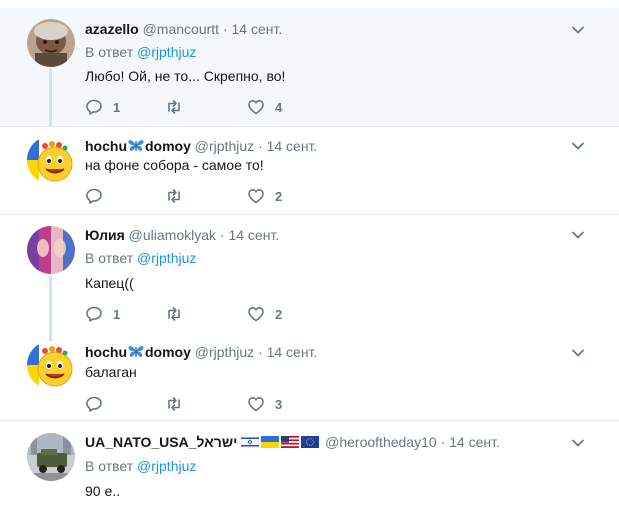 Image resolution: width=619 pixels, height=508 pixels. What do you see at coordinates (50, 97) in the screenshot?
I see `thread-line` at bounding box center [50, 97].